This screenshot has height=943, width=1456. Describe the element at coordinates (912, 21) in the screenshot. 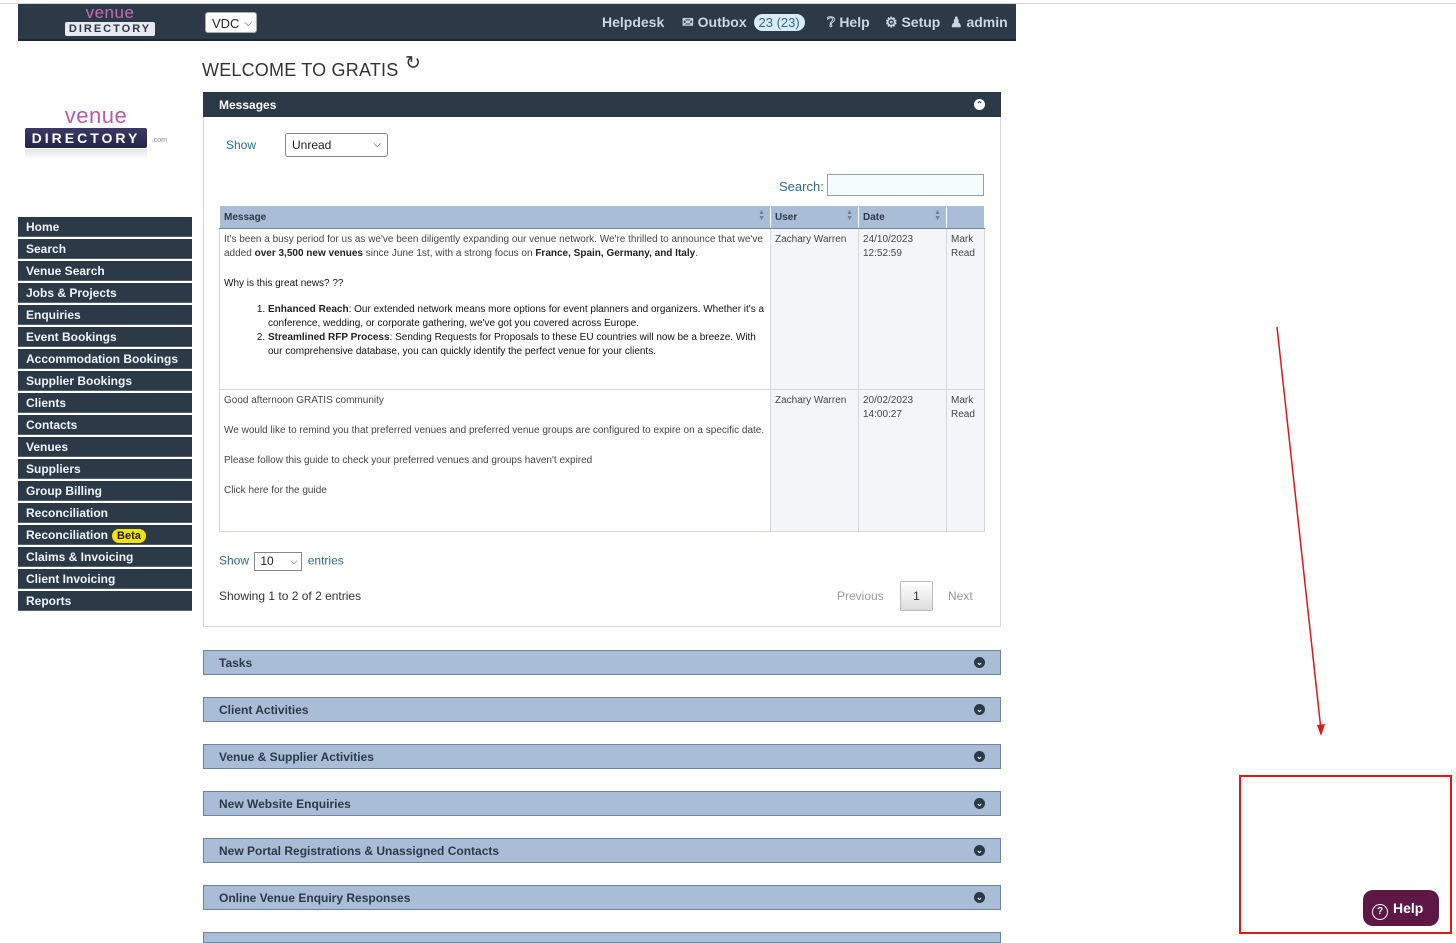

I see `setup-link: ⚙ Setup` at that location.